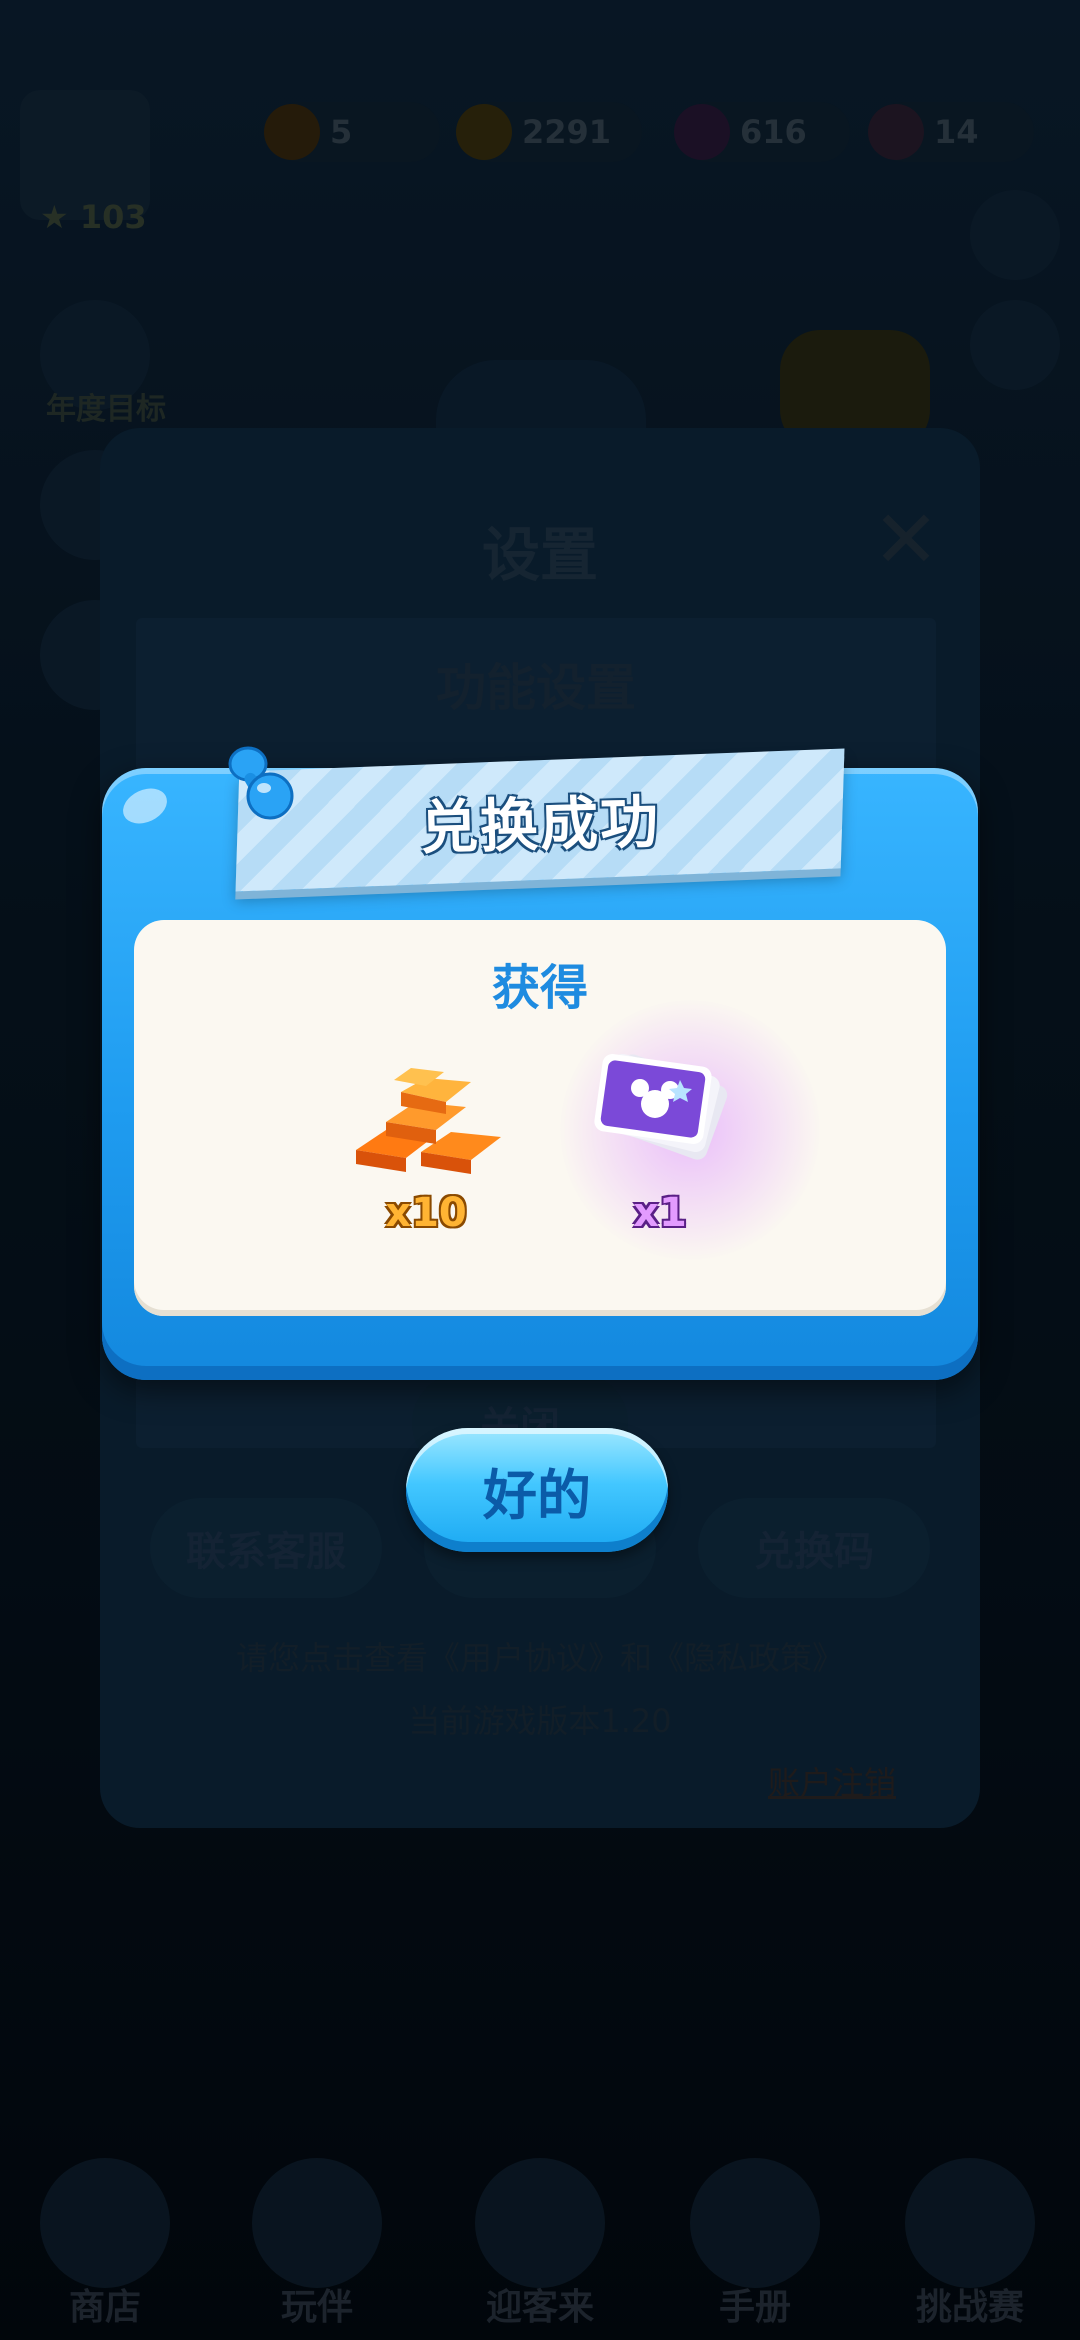  I want to click on modal-shine, so click(145, 806).